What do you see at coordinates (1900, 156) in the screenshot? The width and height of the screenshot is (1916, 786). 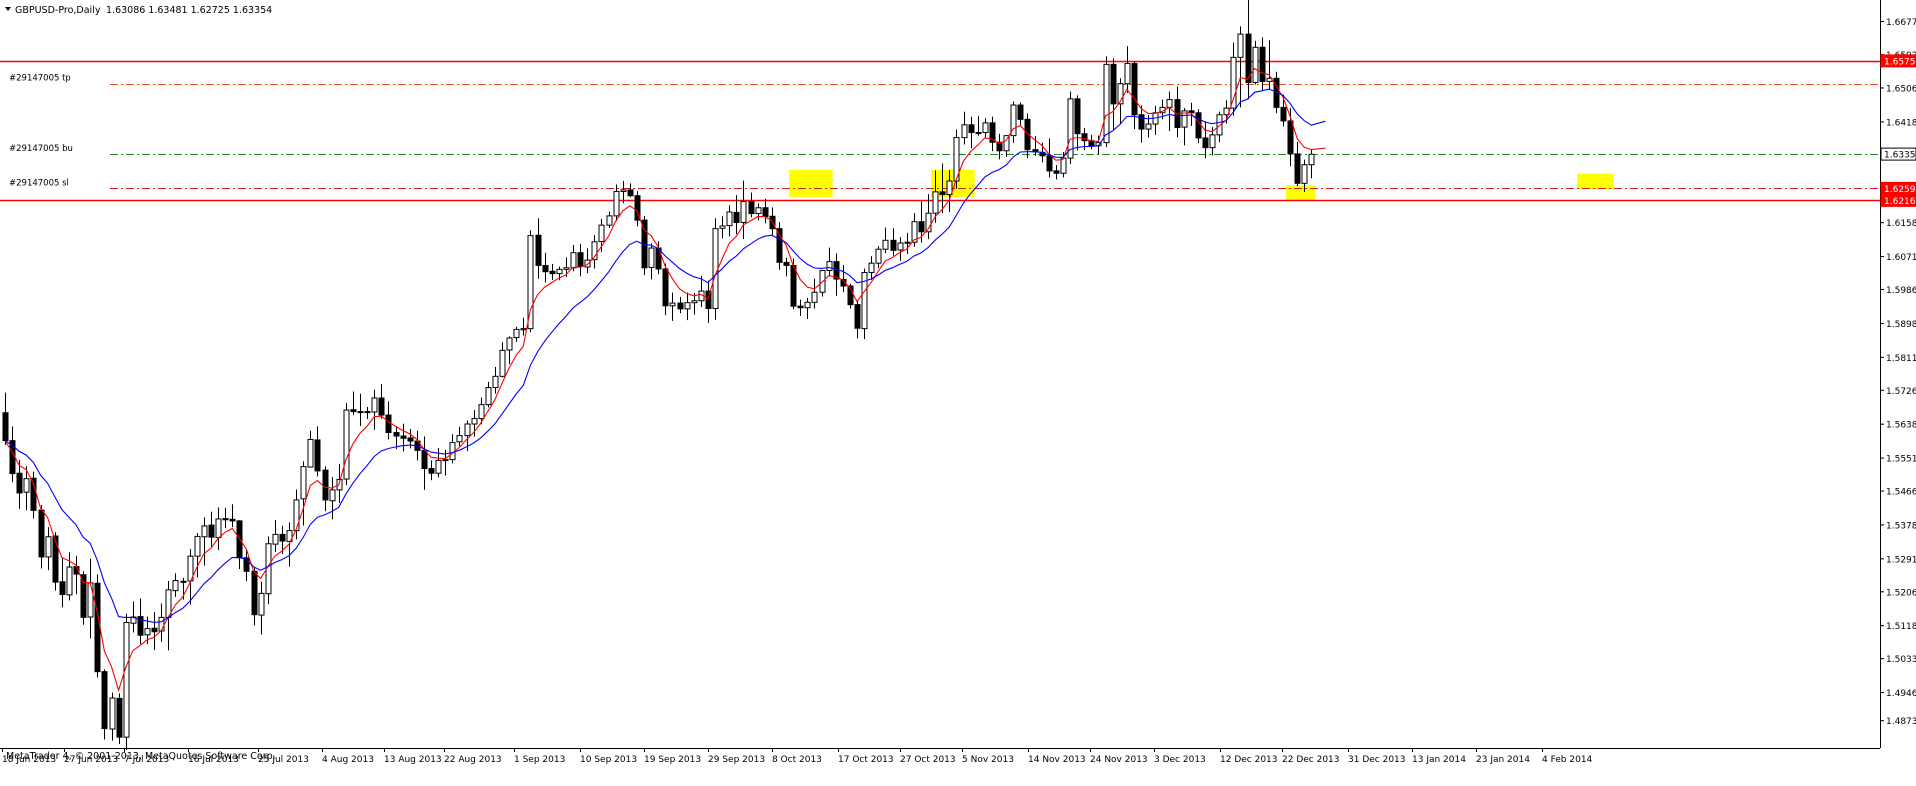 I see `price-badge-label: 1.63354` at bounding box center [1900, 156].